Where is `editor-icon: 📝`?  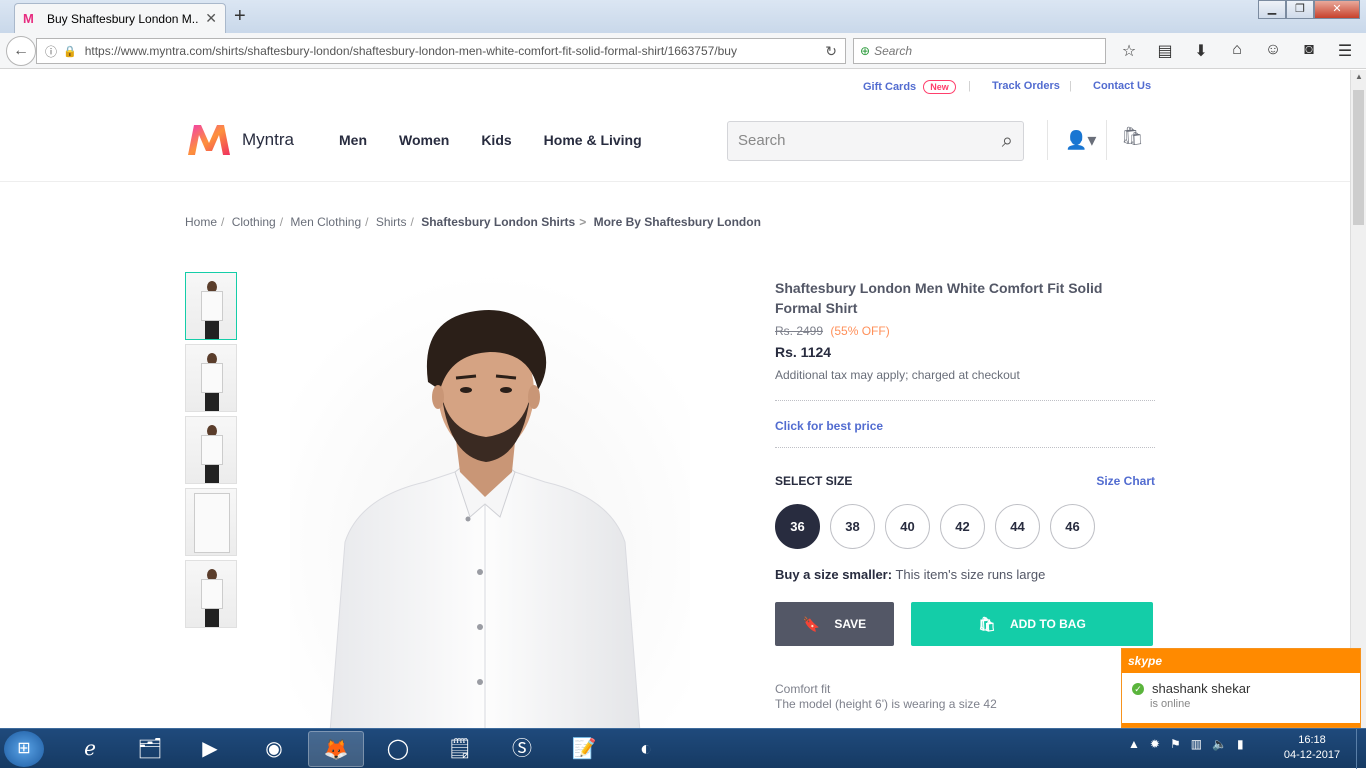
editor-icon: 📝 is located at coordinates (584, 749).